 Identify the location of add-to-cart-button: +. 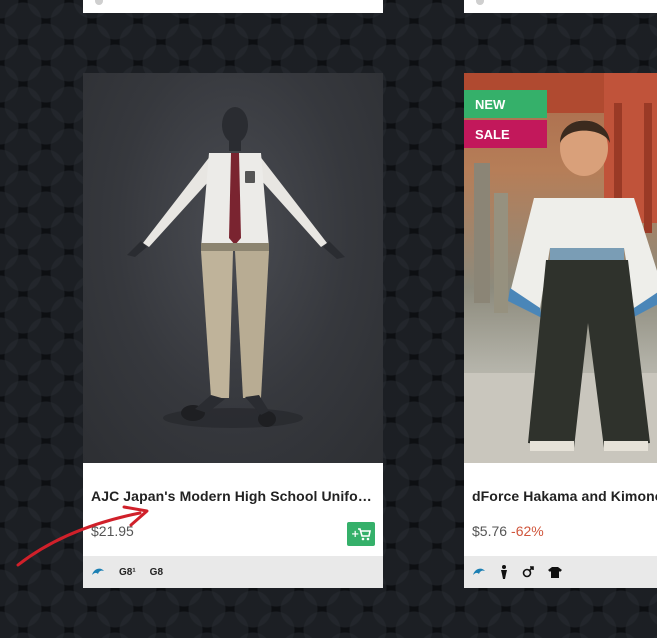
(361, 534).